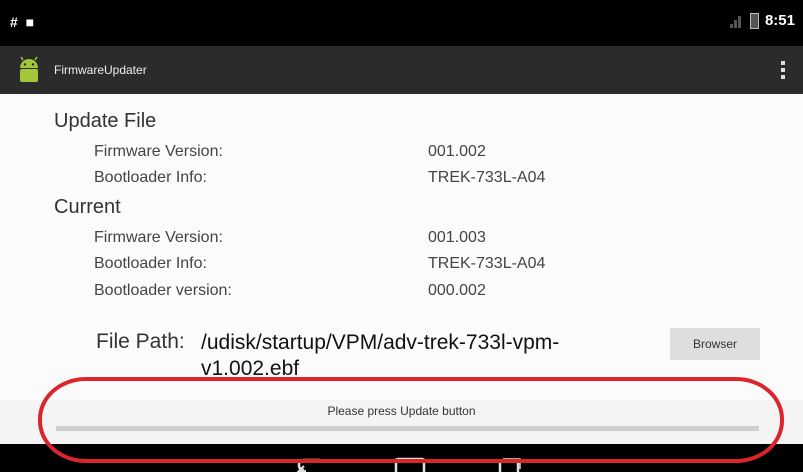  Describe the element at coordinates (401, 411) in the screenshot. I see `status-message: Please press Update button` at that location.